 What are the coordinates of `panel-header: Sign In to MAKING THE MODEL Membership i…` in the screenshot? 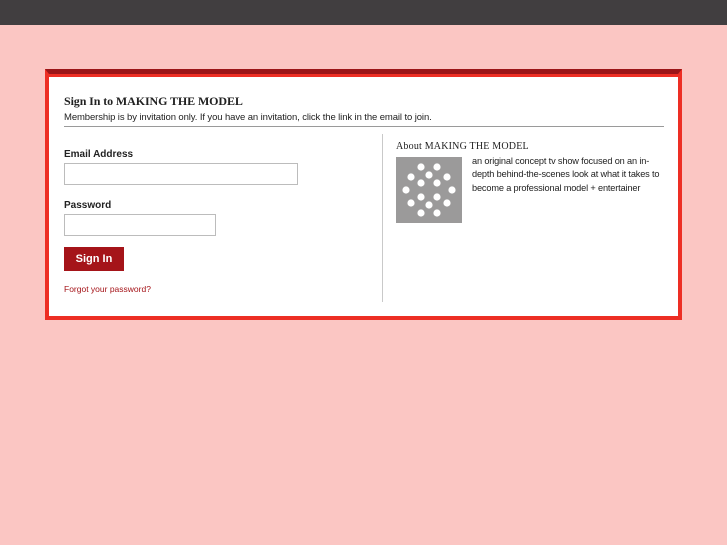 It's located at (364, 110).